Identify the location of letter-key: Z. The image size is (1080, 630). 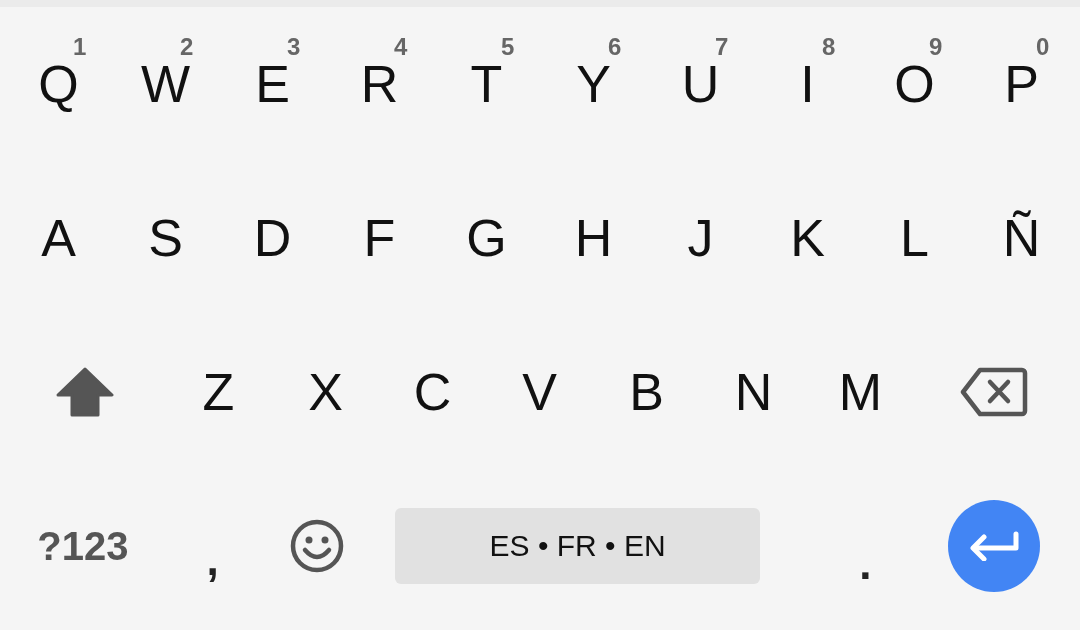
(218, 392).